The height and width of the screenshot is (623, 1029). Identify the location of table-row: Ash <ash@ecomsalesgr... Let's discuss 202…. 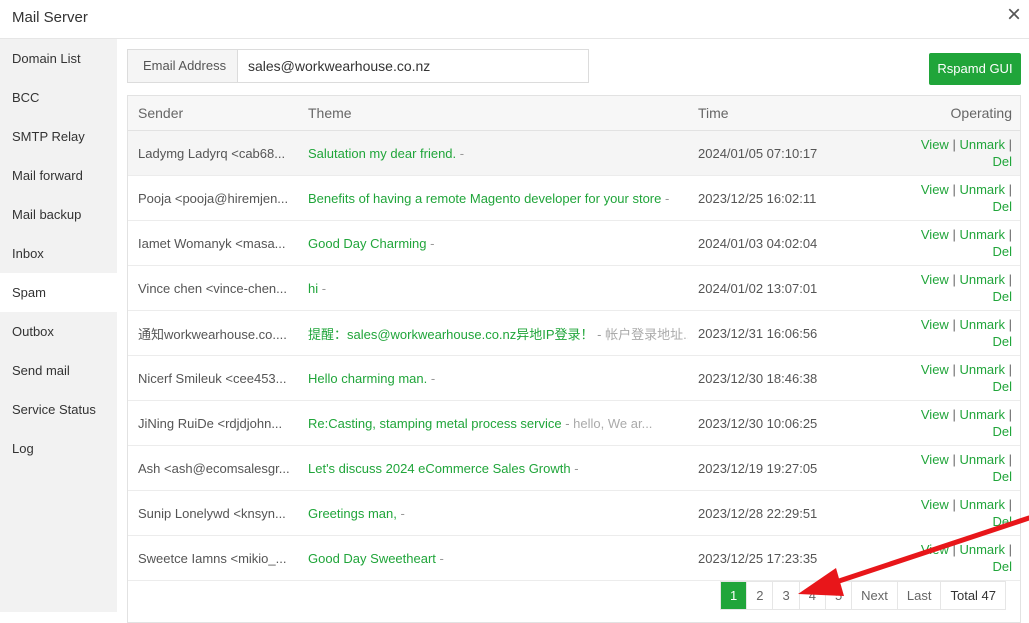
(574, 468).